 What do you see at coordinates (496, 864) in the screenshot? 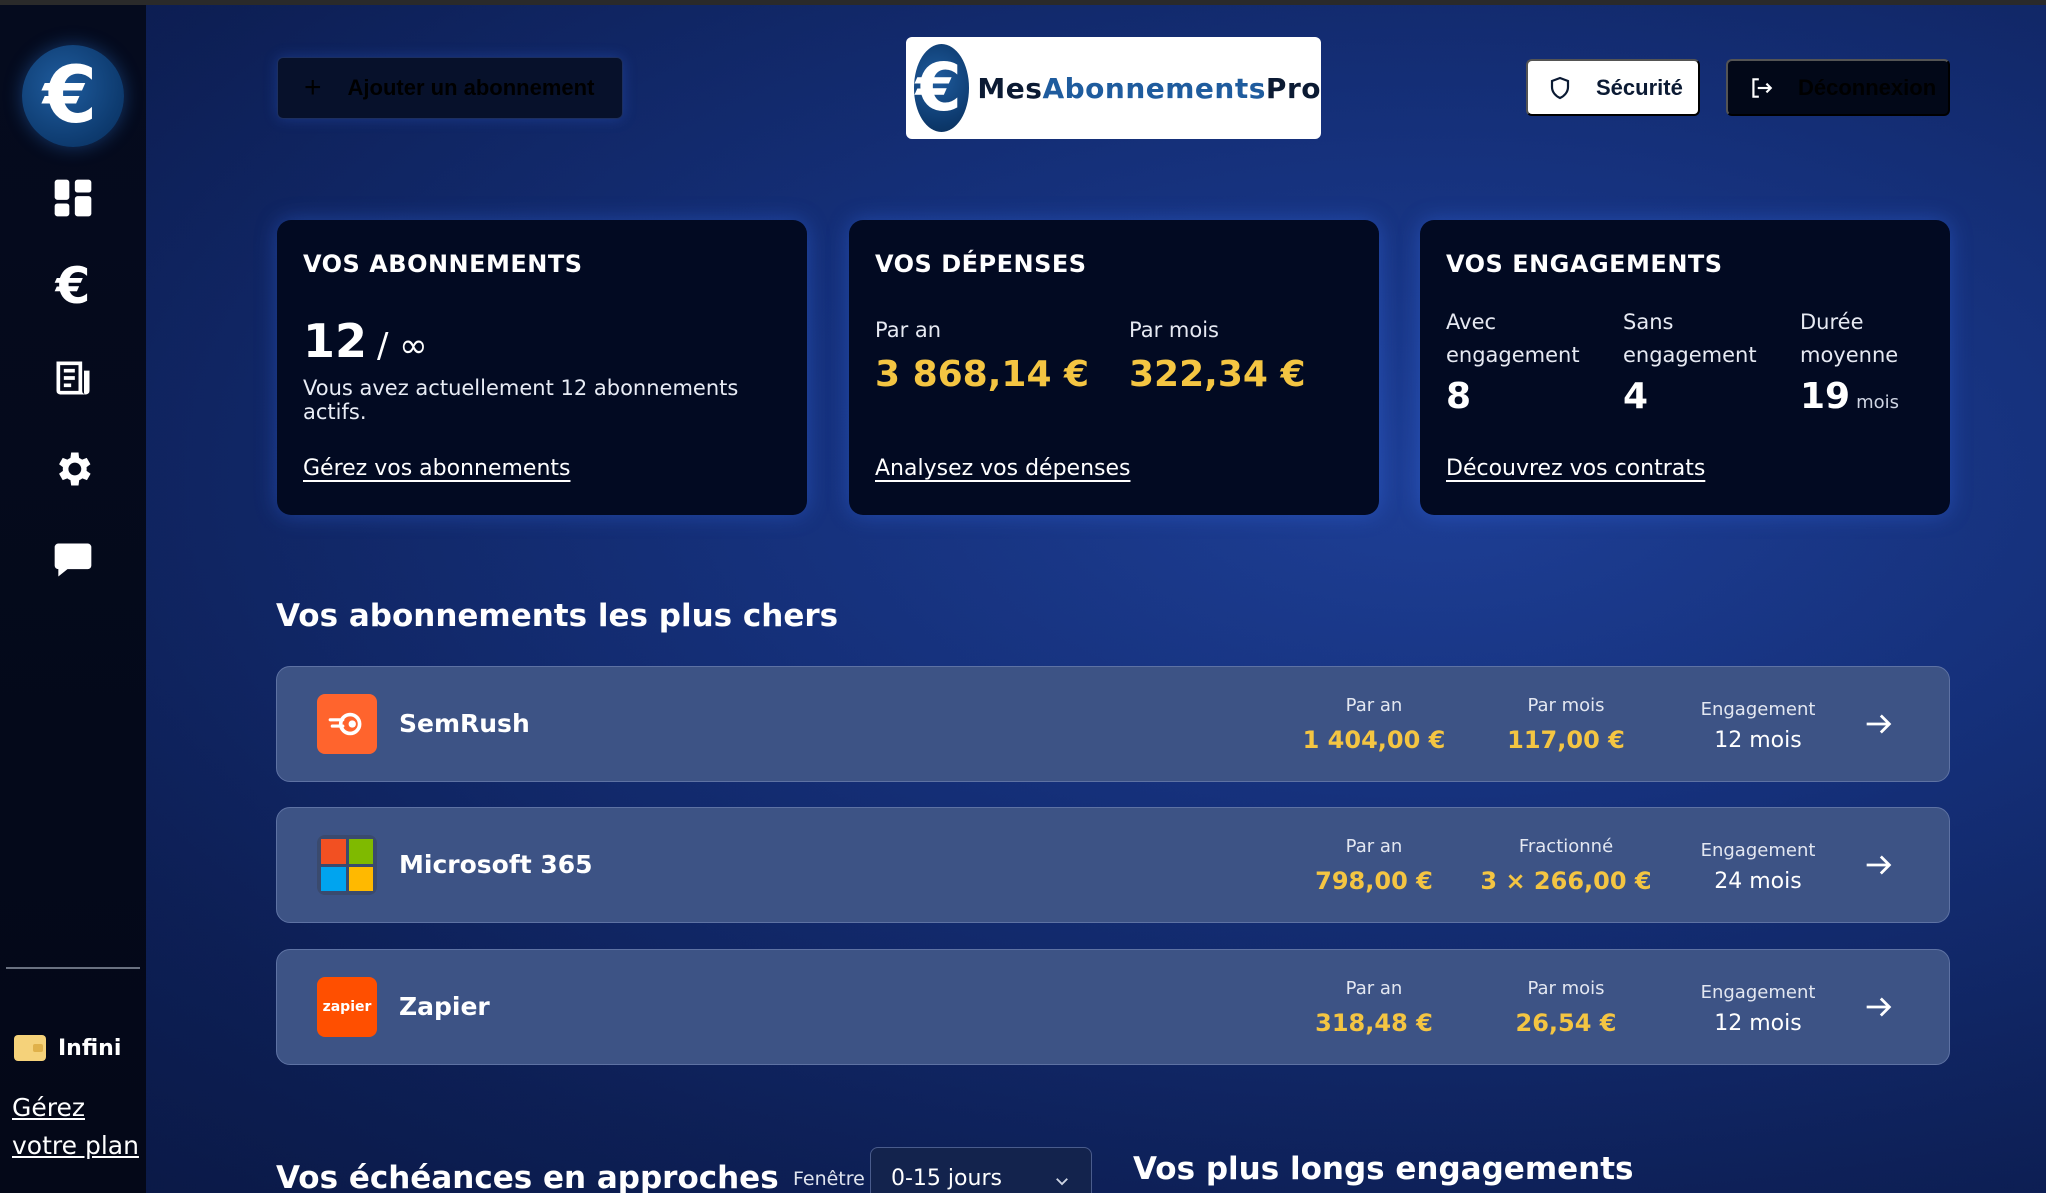
I see `subscription-name: Microsoft 365` at bounding box center [496, 864].